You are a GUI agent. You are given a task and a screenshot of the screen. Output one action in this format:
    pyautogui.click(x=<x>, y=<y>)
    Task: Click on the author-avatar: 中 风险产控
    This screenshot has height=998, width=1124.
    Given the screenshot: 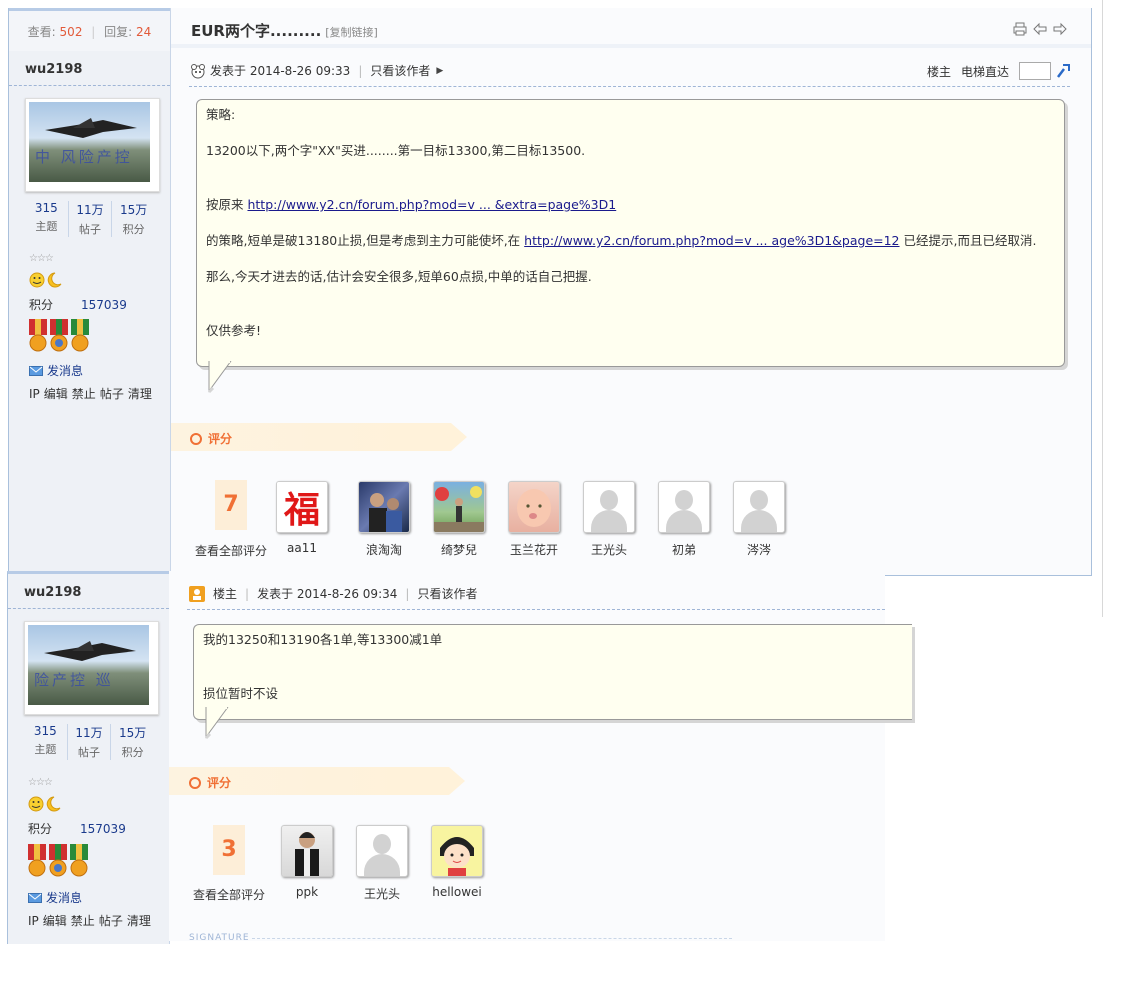 What is the action you would take?
    pyautogui.click(x=92, y=145)
    